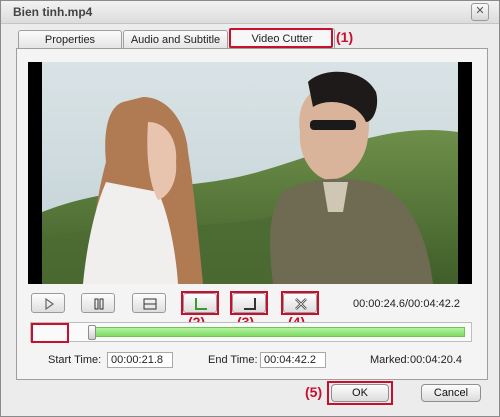 This screenshot has height=417, width=500. I want to click on pause-button, so click(98, 303).